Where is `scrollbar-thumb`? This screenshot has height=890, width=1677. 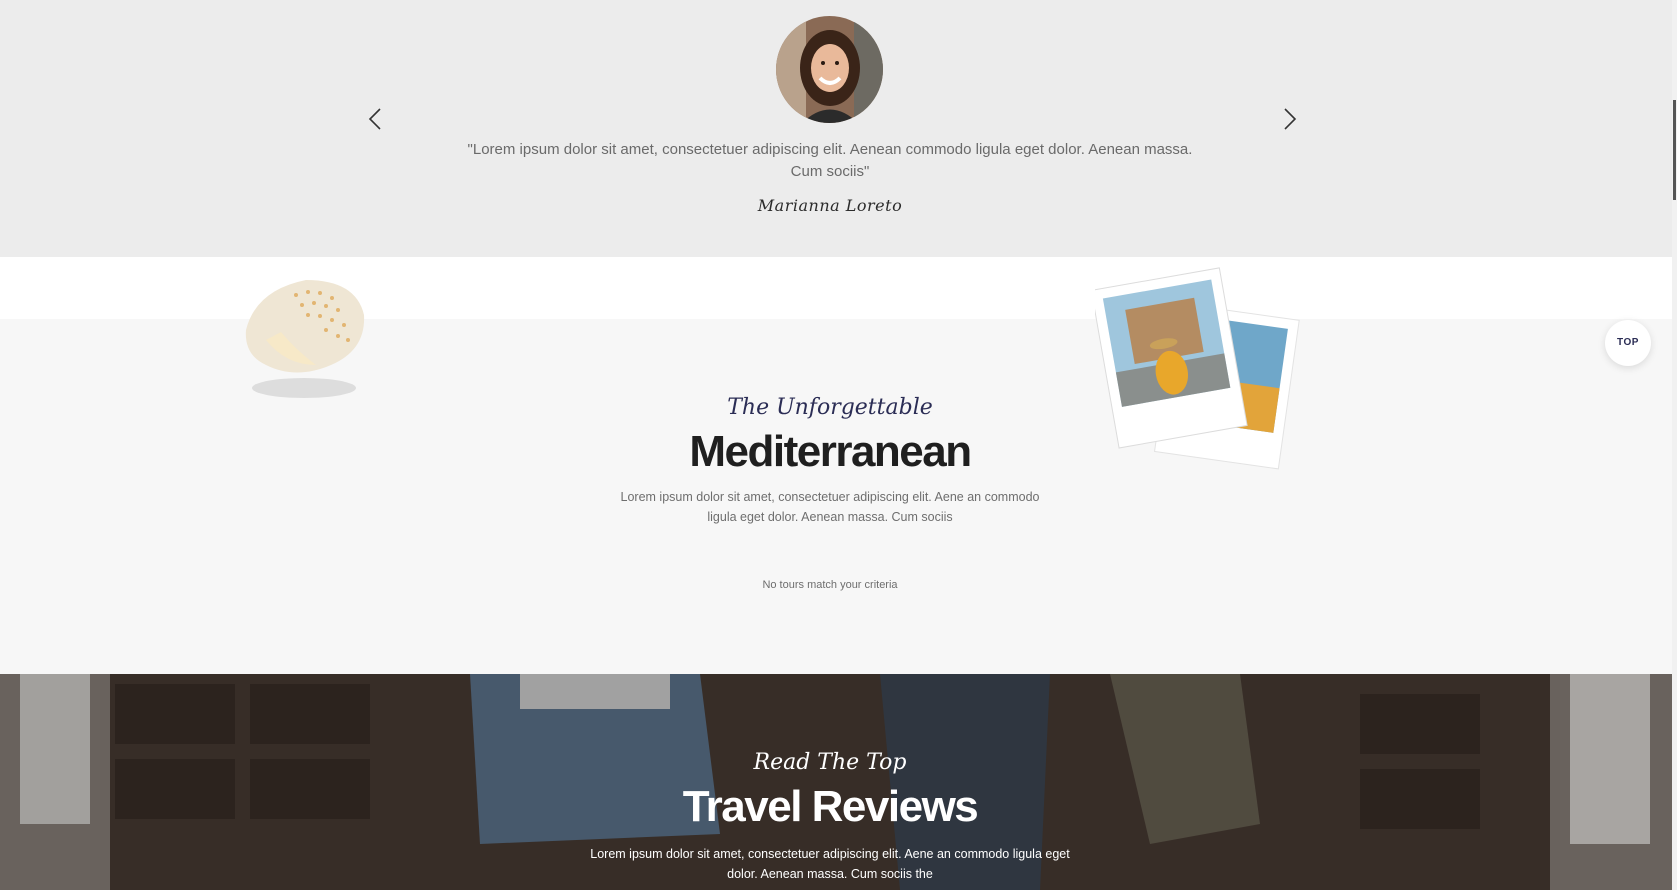 scrollbar-thumb is located at coordinates (1674, 150).